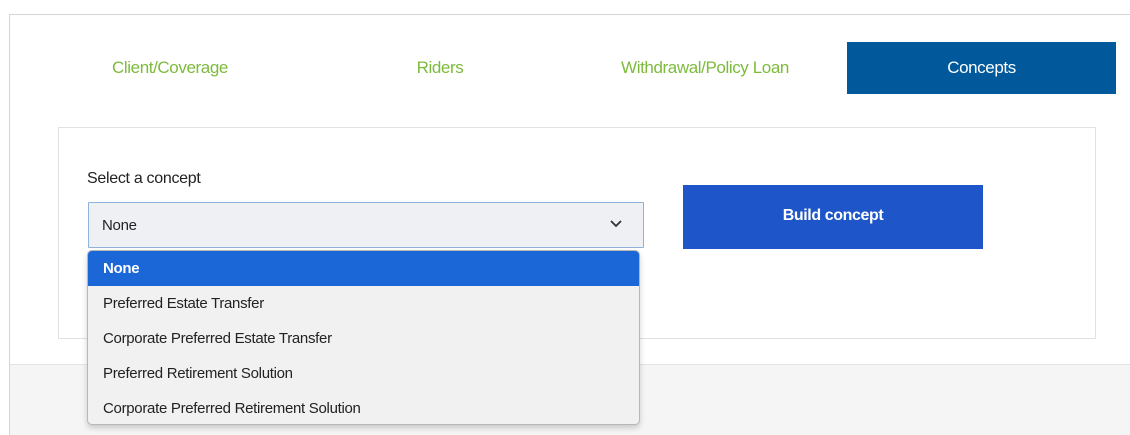 This screenshot has width=1130, height=435. What do you see at coordinates (705, 68) in the screenshot?
I see `tab-withdrawal-policy-loan: Withdrawal/Policy Loan` at bounding box center [705, 68].